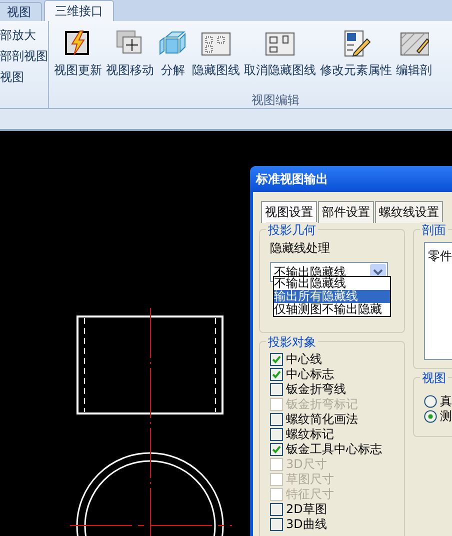 Image resolution: width=452 pixels, height=536 pixels. I want to click on tool-label: 隐藏图线, so click(216, 70).